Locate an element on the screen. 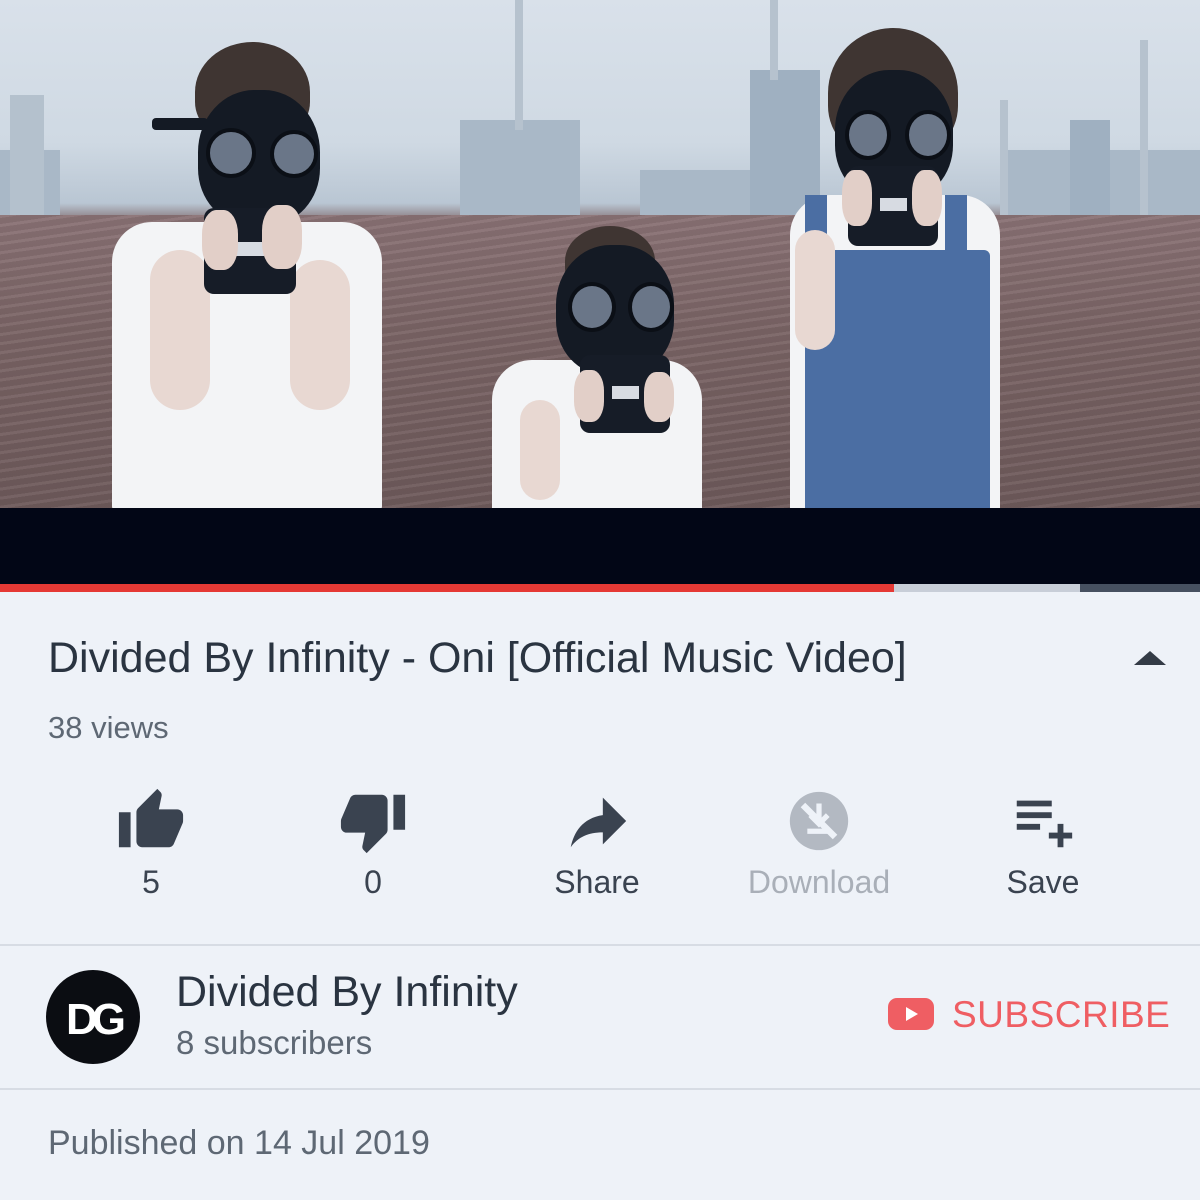 This screenshot has height=1200, width=1200. chevron-up-icon is located at coordinates (1150, 658).